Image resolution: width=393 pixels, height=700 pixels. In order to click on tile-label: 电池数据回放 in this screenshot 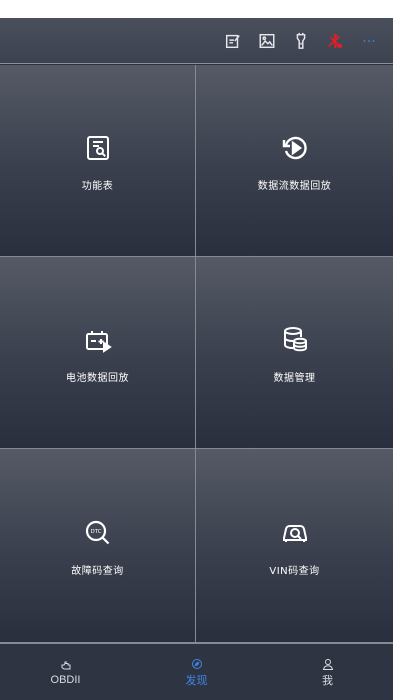, I will do `click(97, 378)`.